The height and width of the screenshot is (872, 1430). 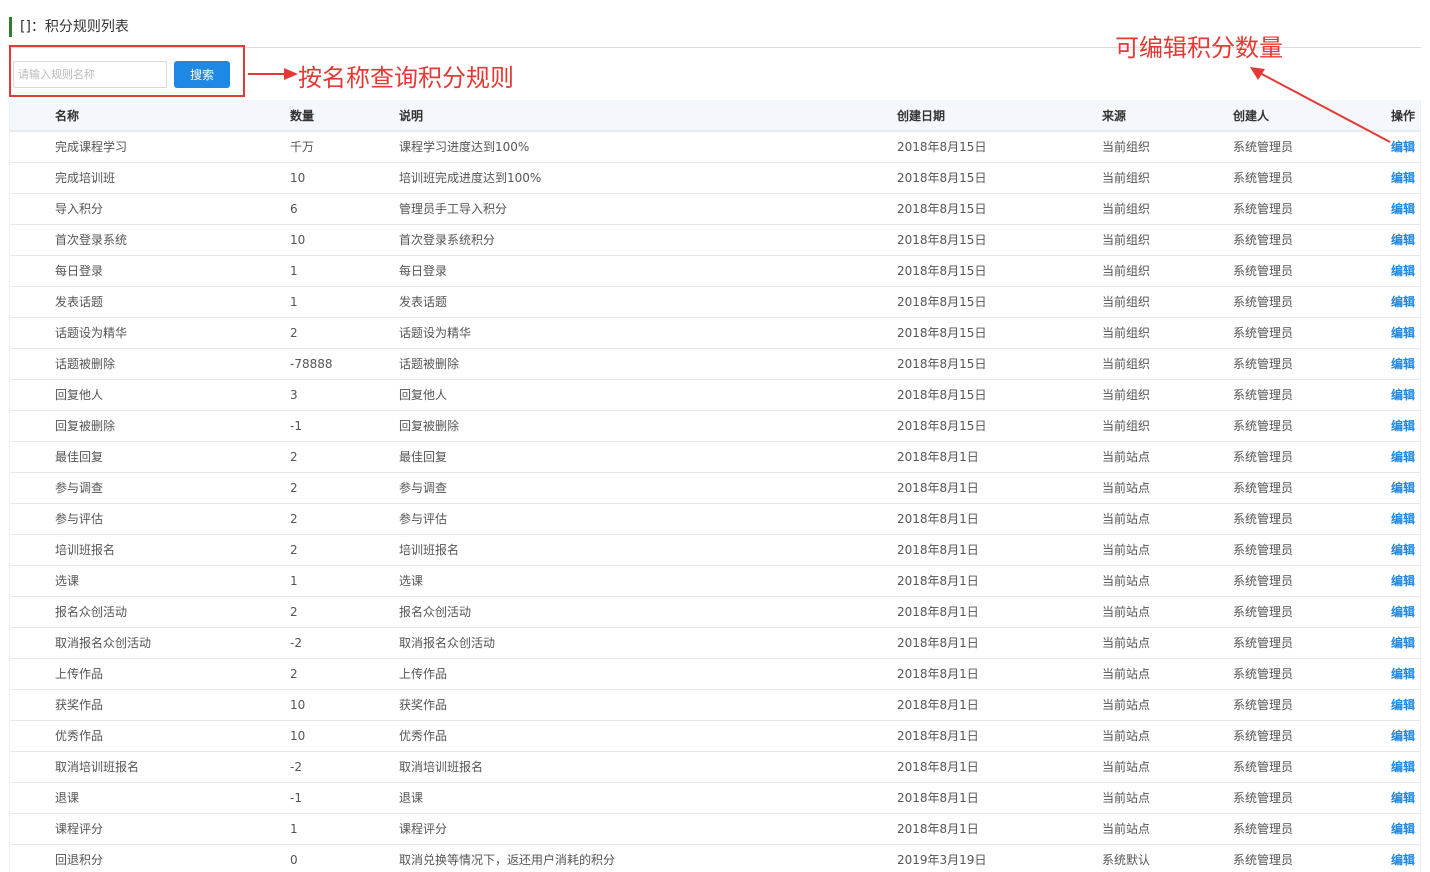 What do you see at coordinates (85, 550) in the screenshot?
I see `cell-name: 培训班报名` at bounding box center [85, 550].